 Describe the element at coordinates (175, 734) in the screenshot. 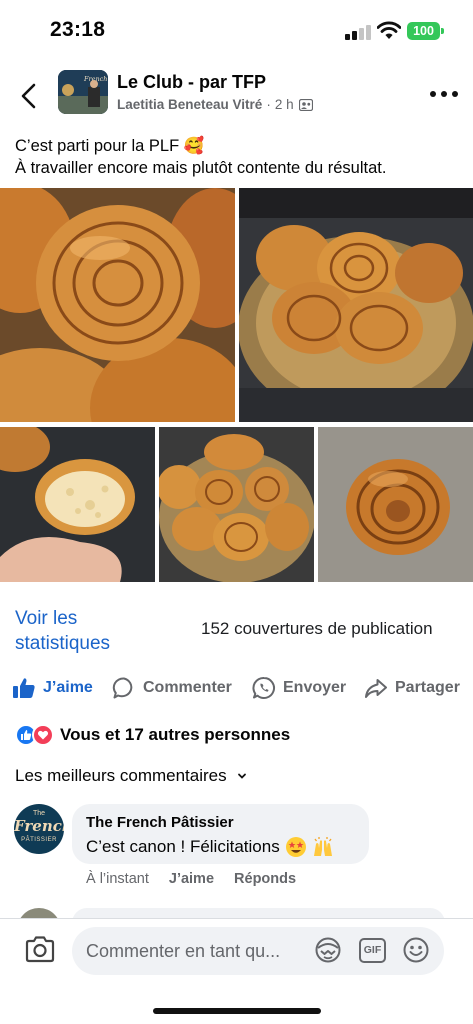

I see `reactions-text: Vous et 17 autres personnes` at that location.